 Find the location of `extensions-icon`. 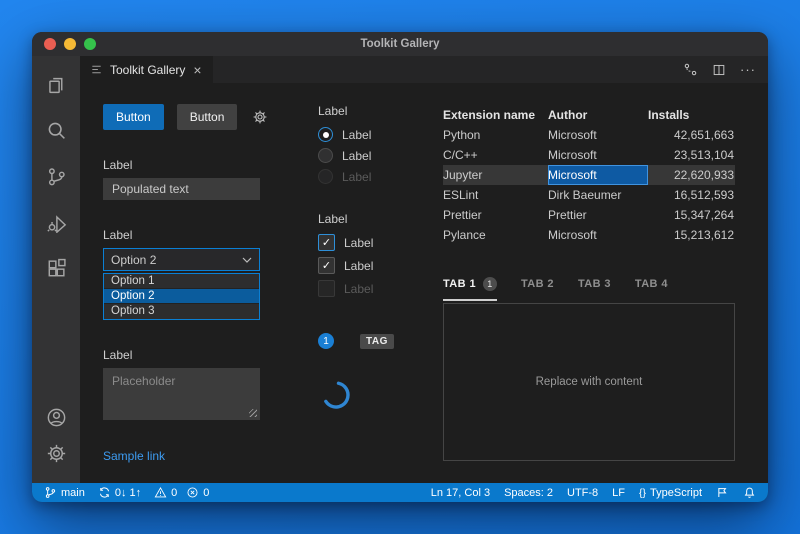

extensions-icon is located at coordinates (56, 268).